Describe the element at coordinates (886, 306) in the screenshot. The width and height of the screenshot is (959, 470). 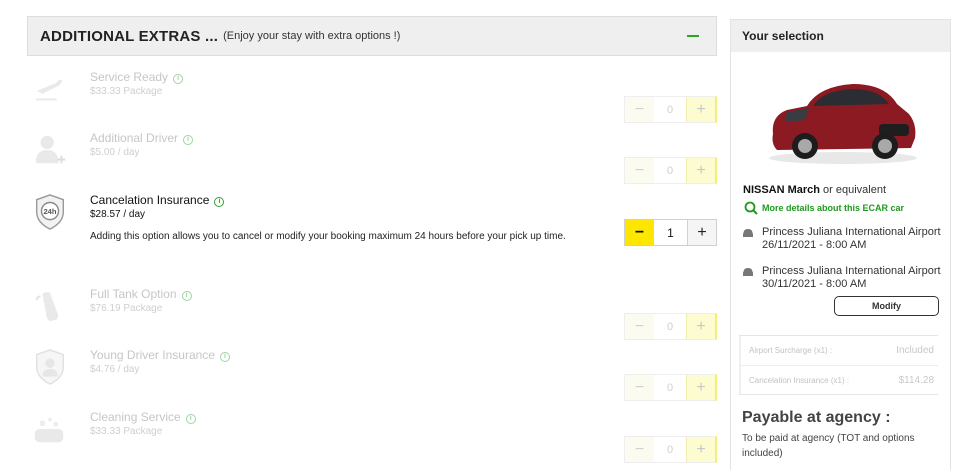
I see `modify-button: Modify` at that location.